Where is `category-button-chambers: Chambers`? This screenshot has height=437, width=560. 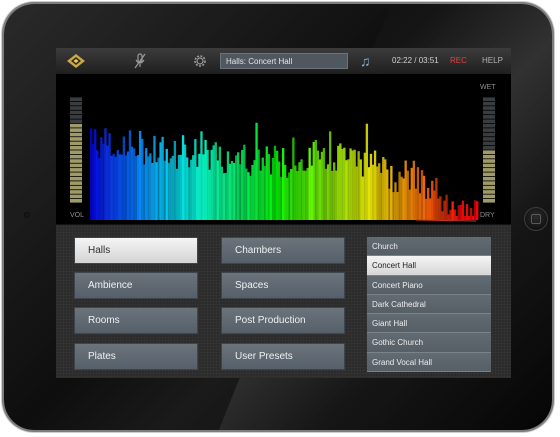 category-button-chambers: Chambers is located at coordinates (283, 250).